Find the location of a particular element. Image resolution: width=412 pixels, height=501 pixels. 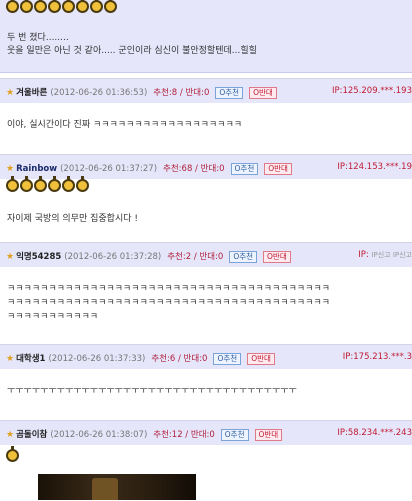

ip-address: IP:124.153.***.19 is located at coordinates (374, 167).